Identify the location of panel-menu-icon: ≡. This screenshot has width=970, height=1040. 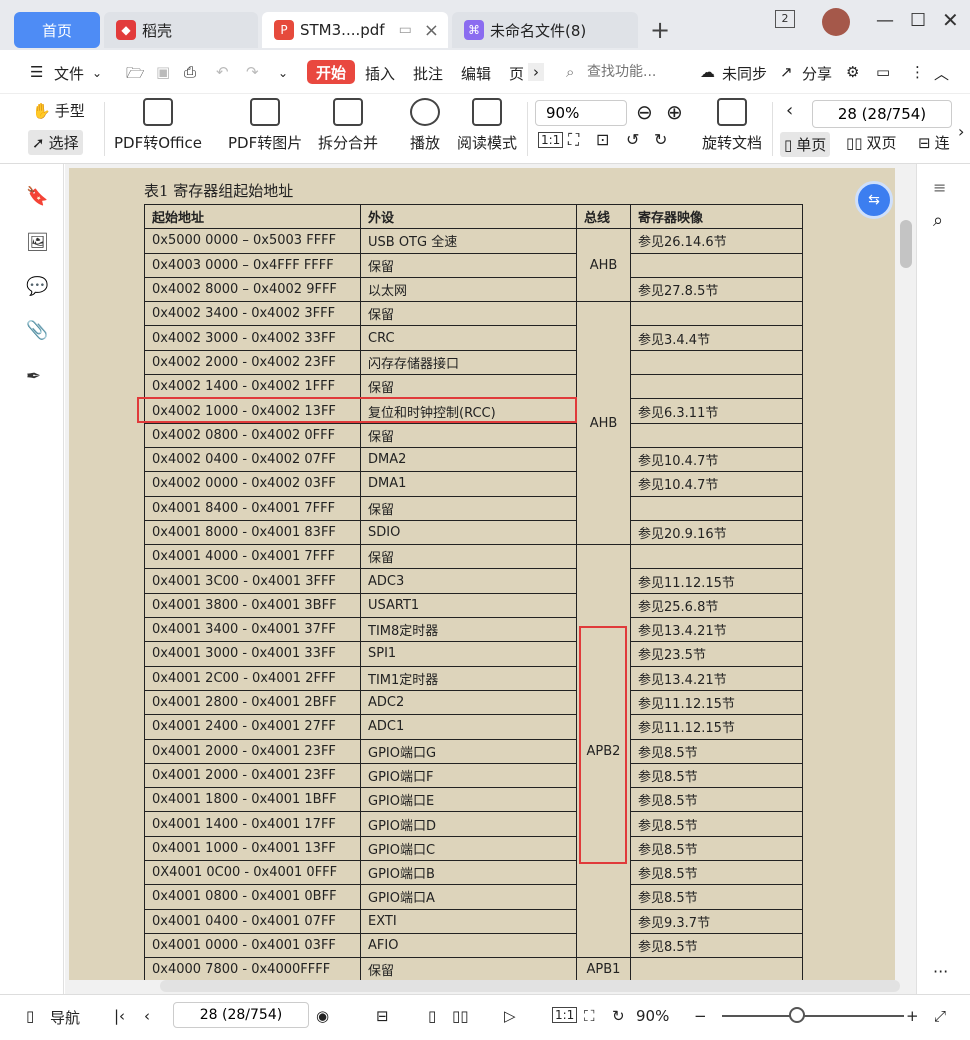
(939, 187).